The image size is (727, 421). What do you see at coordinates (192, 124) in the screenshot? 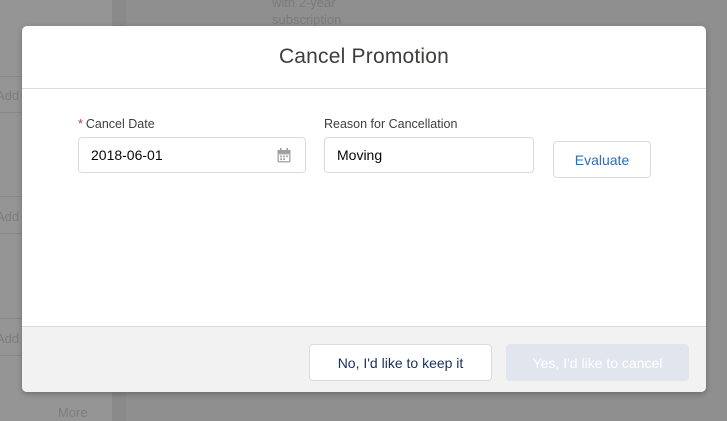
I see `cancel-date-label: * Cancel Date` at bounding box center [192, 124].